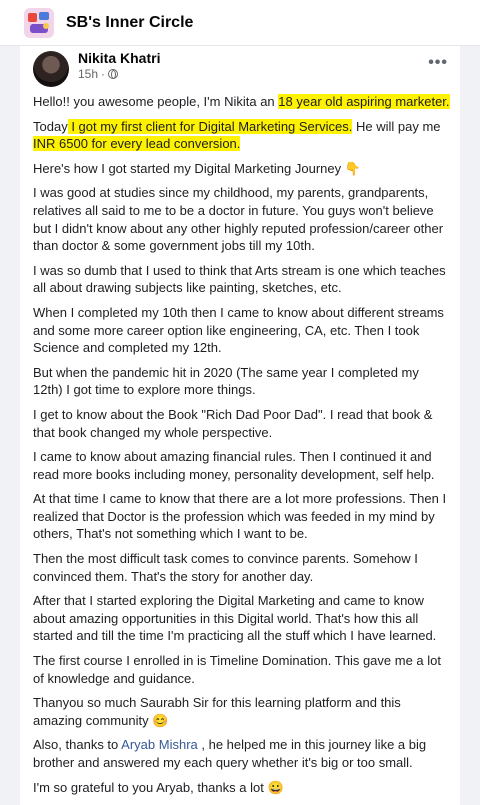 Image resolution: width=480 pixels, height=805 pixels. What do you see at coordinates (159, 744) in the screenshot?
I see `mention-link: Aryab Mishra` at bounding box center [159, 744].